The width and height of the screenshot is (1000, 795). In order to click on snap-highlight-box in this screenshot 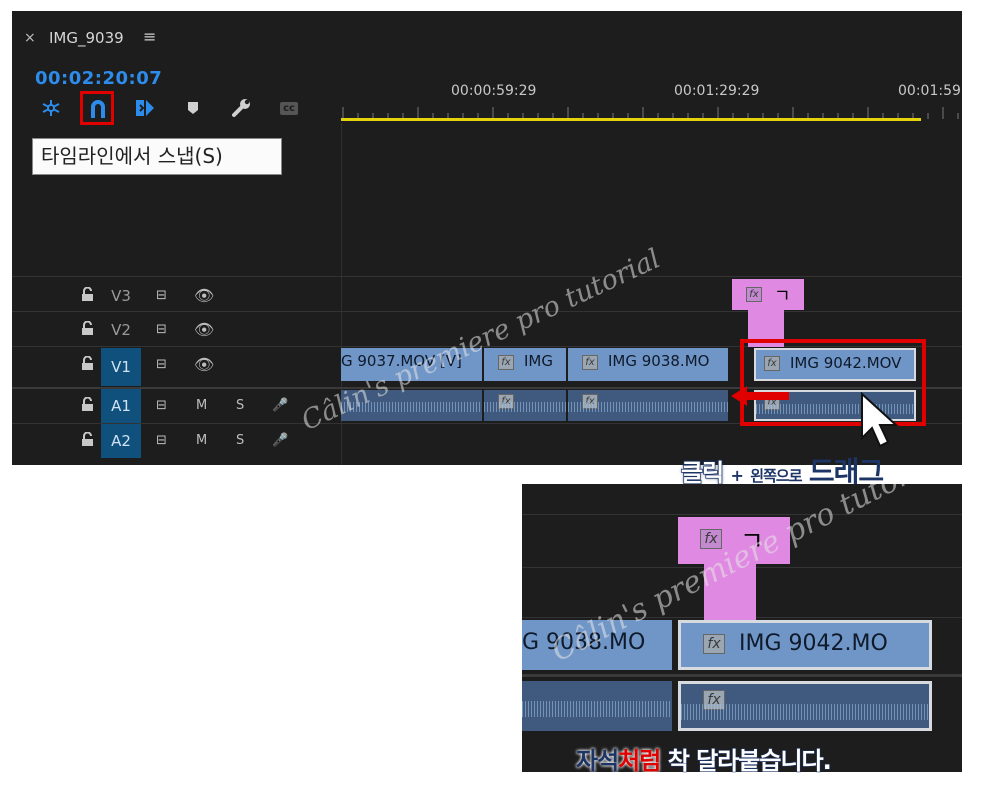, I will do `click(97, 108)`.